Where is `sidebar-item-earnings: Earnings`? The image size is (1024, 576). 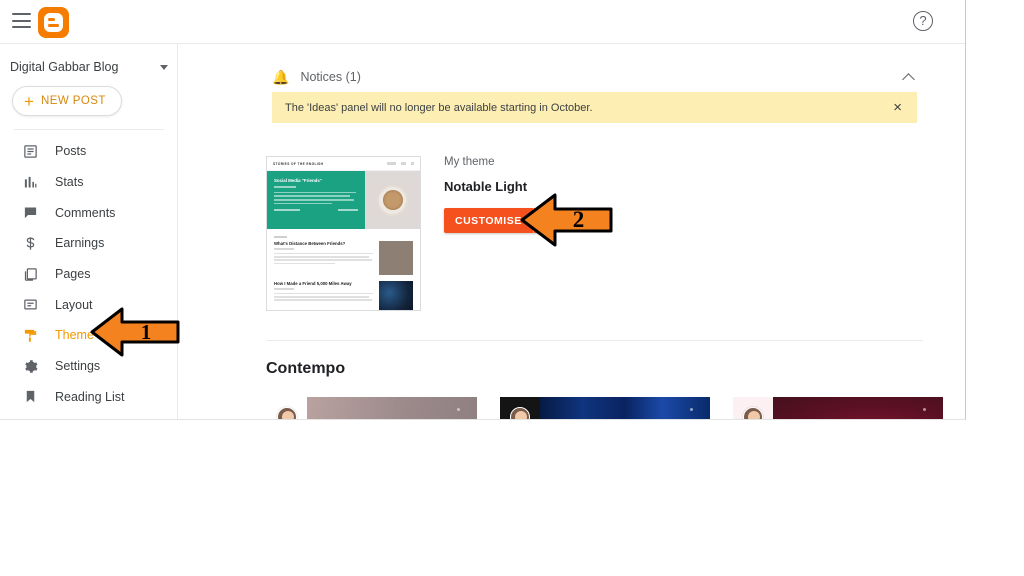 sidebar-item-earnings: Earnings is located at coordinates (89, 243).